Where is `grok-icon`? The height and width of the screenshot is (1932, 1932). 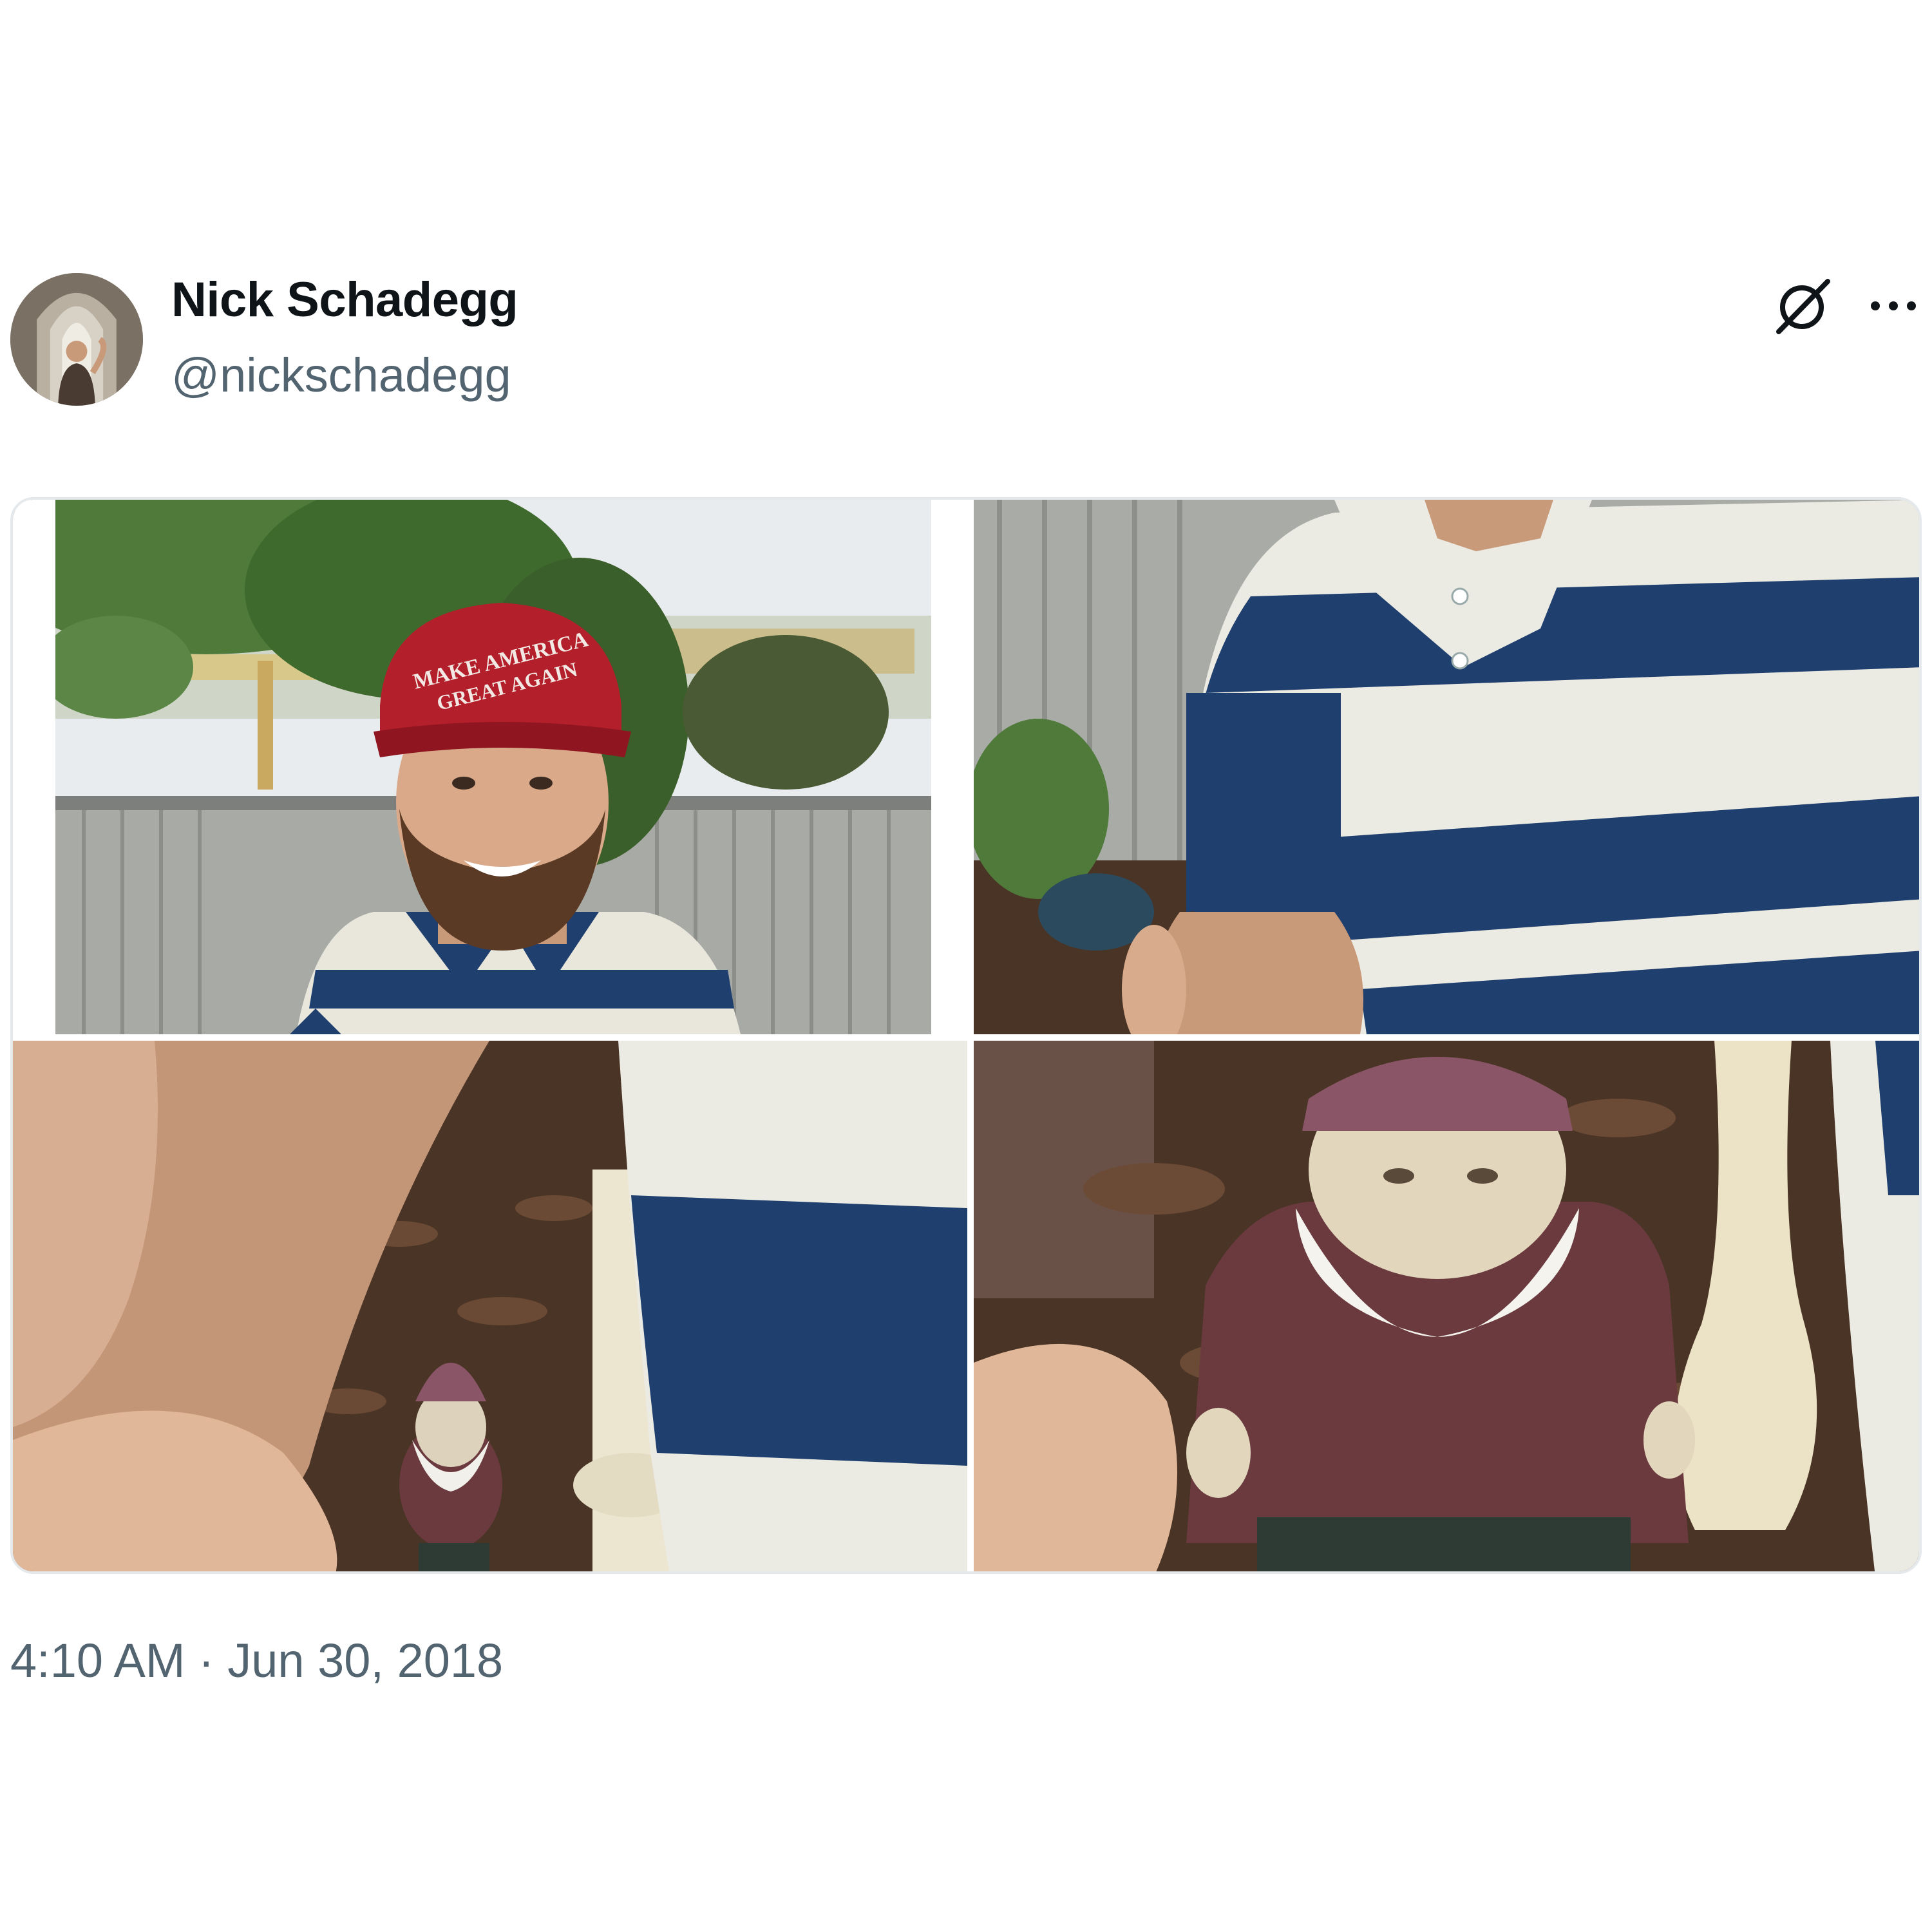
grok-icon is located at coordinates (1802, 306).